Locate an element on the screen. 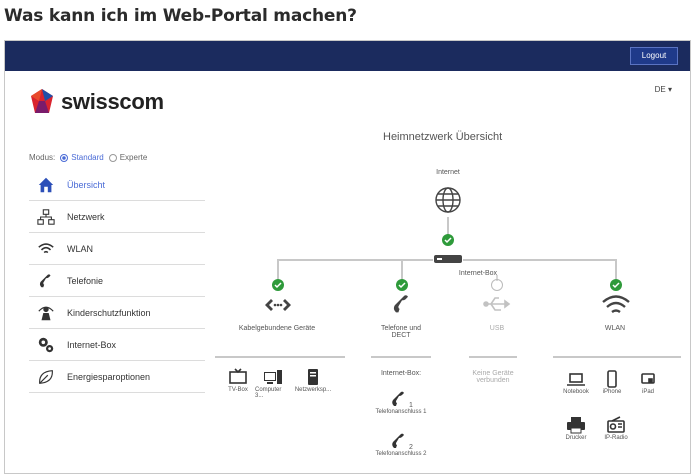 Image resolution: width=695 pixels, height=474 pixels. router-icon is located at coordinates (448, 259).